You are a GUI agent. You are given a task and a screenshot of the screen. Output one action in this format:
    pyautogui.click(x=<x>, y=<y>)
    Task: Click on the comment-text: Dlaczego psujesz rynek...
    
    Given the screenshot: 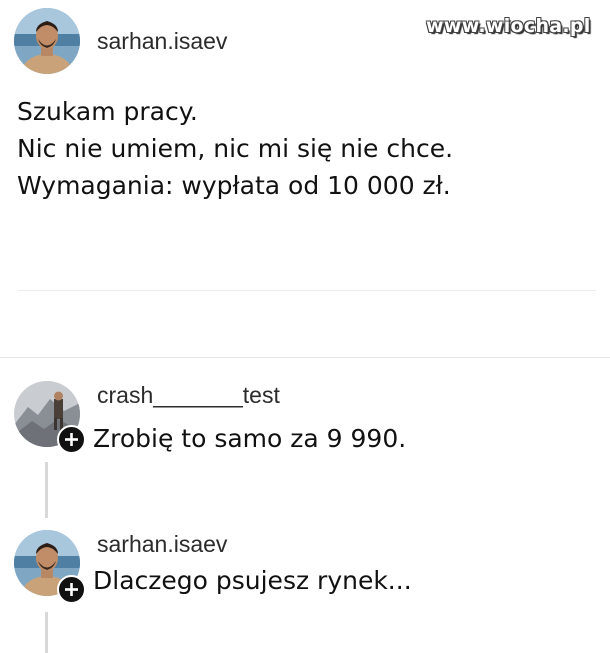 What is the action you would take?
    pyautogui.click(x=252, y=580)
    